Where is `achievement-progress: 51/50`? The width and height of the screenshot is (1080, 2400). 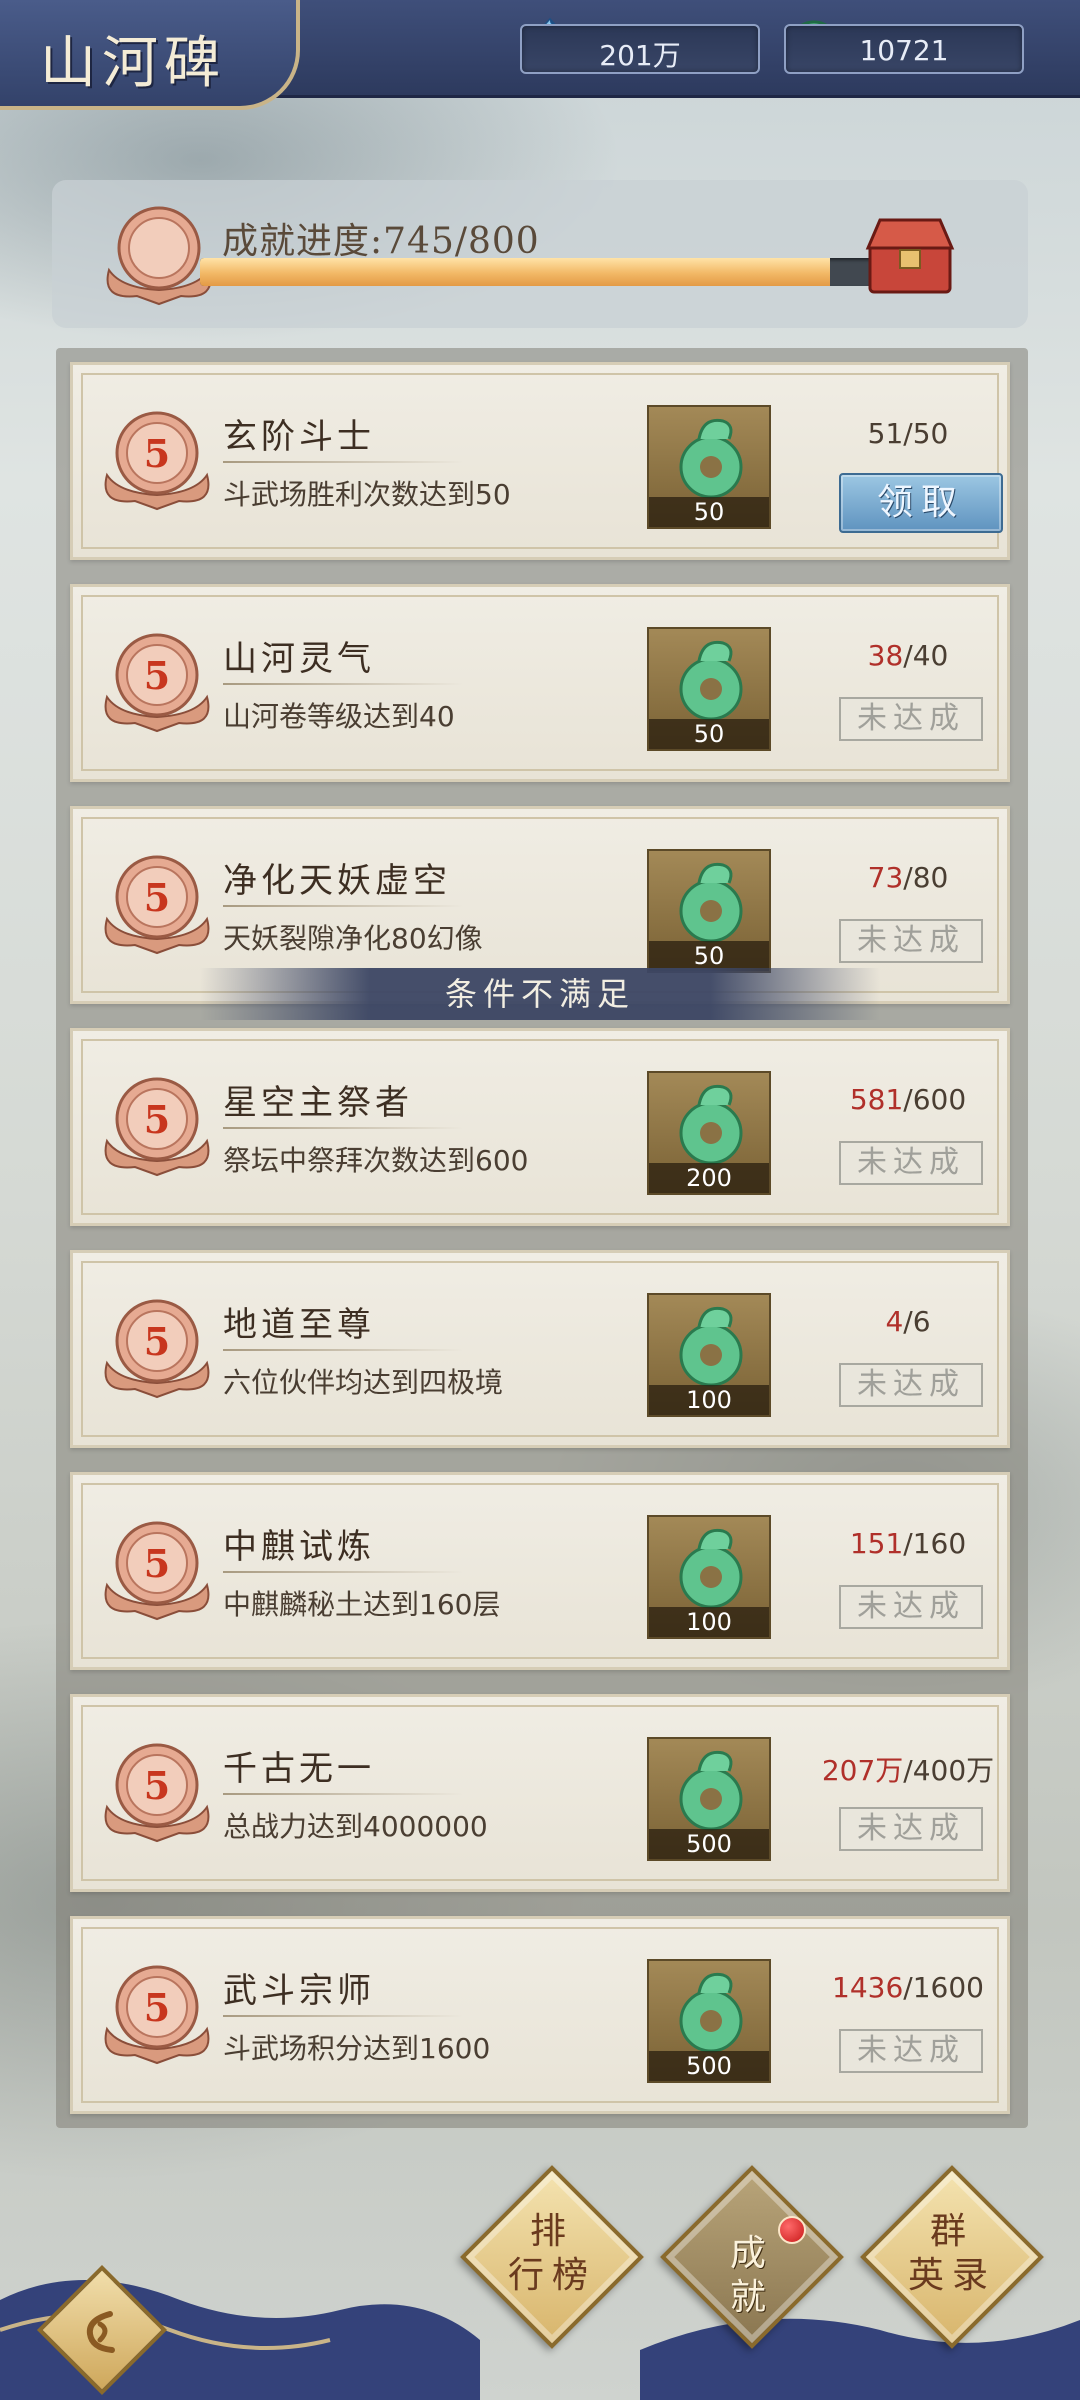
achievement-progress: 51/50 is located at coordinates (908, 433).